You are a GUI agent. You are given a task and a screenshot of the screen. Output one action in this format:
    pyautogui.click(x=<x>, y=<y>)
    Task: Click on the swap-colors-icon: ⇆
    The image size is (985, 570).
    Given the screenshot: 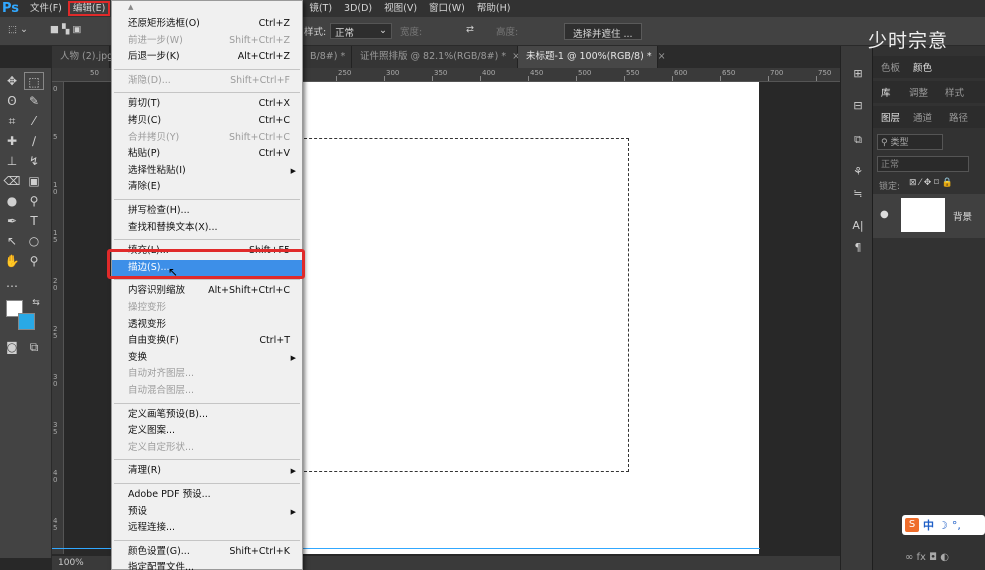 What is the action you would take?
    pyautogui.click(x=36, y=303)
    